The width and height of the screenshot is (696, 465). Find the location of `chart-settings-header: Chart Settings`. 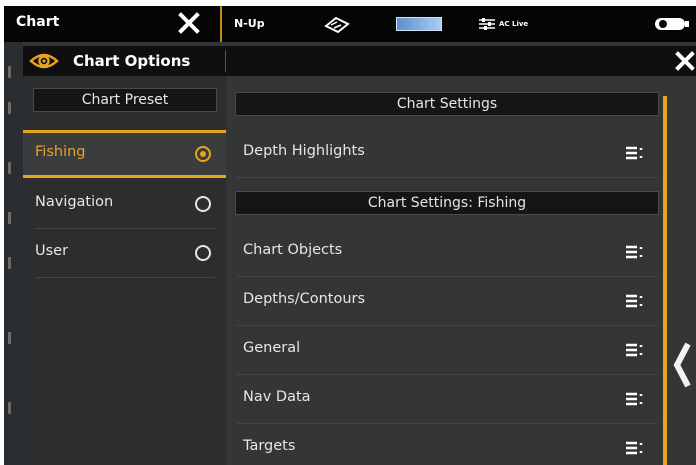

chart-settings-header: Chart Settings is located at coordinates (447, 104).